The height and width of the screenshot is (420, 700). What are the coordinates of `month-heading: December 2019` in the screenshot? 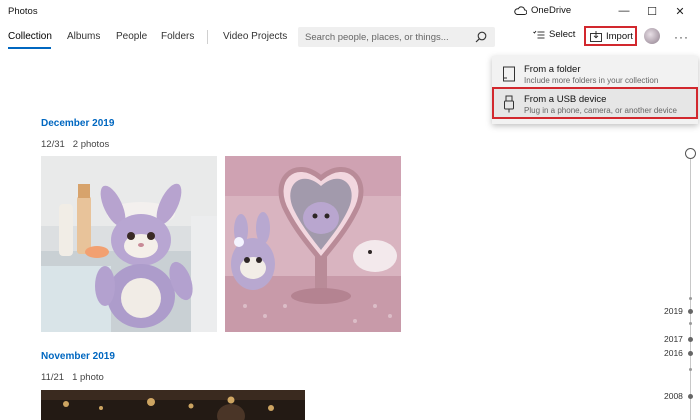 It's located at (78, 123).